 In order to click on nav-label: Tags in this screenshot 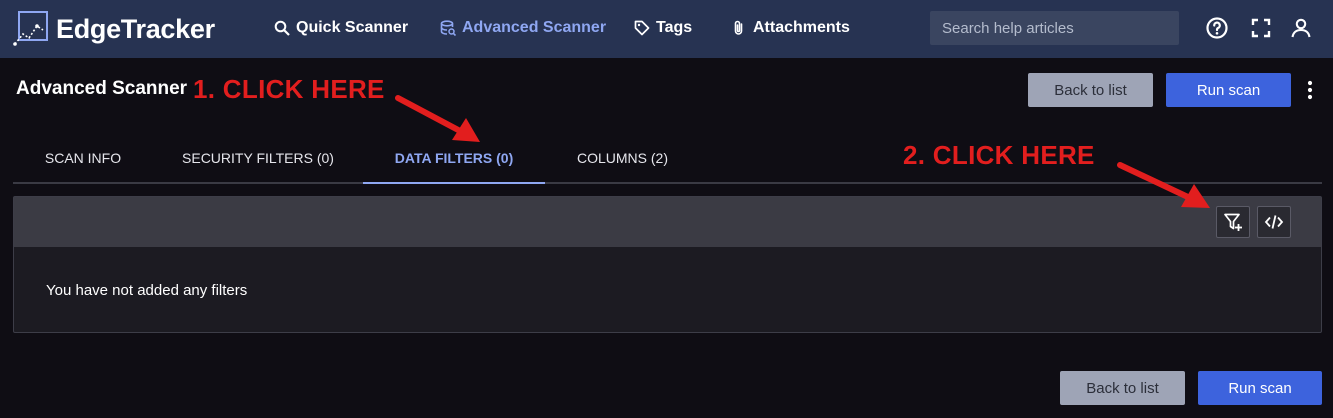, I will do `click(674, 27)`.